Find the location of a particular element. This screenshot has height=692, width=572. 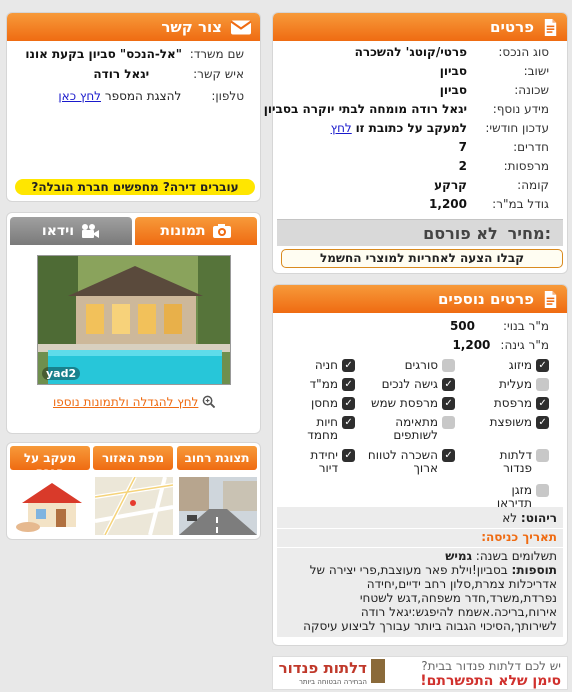

house-price-thumbnail is located at coordinates (51, 506).